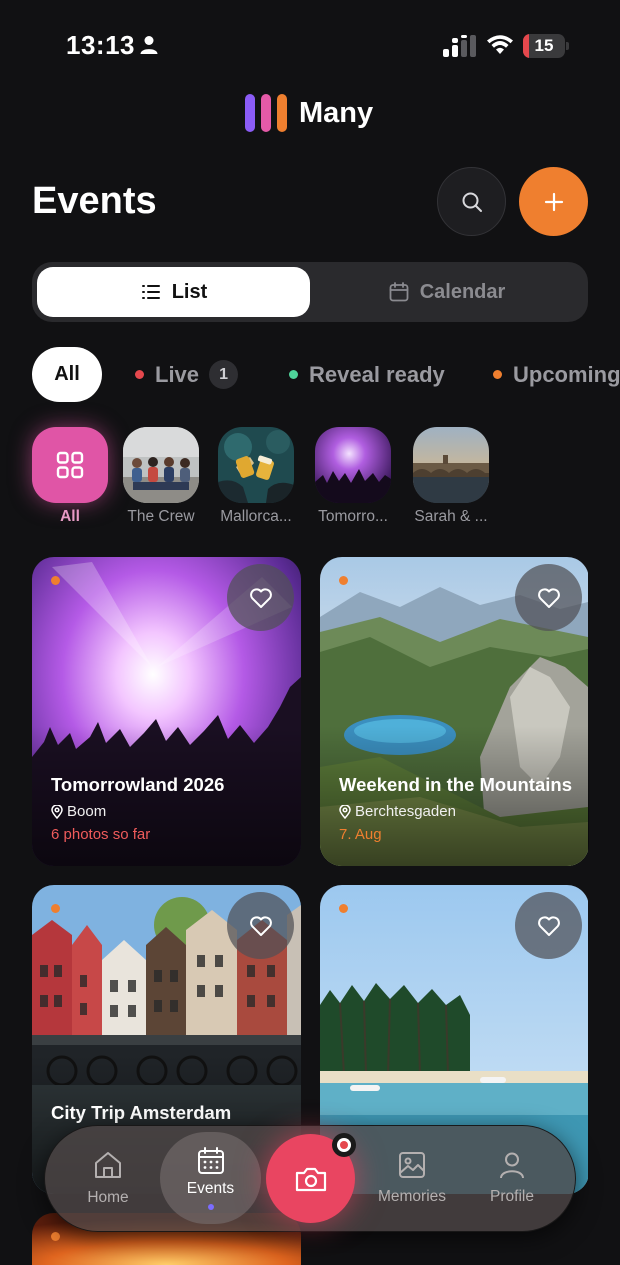 The height and width of the screenshot is (1265, 620). I want to click on battery-indicator: 15, so click(546, 46).